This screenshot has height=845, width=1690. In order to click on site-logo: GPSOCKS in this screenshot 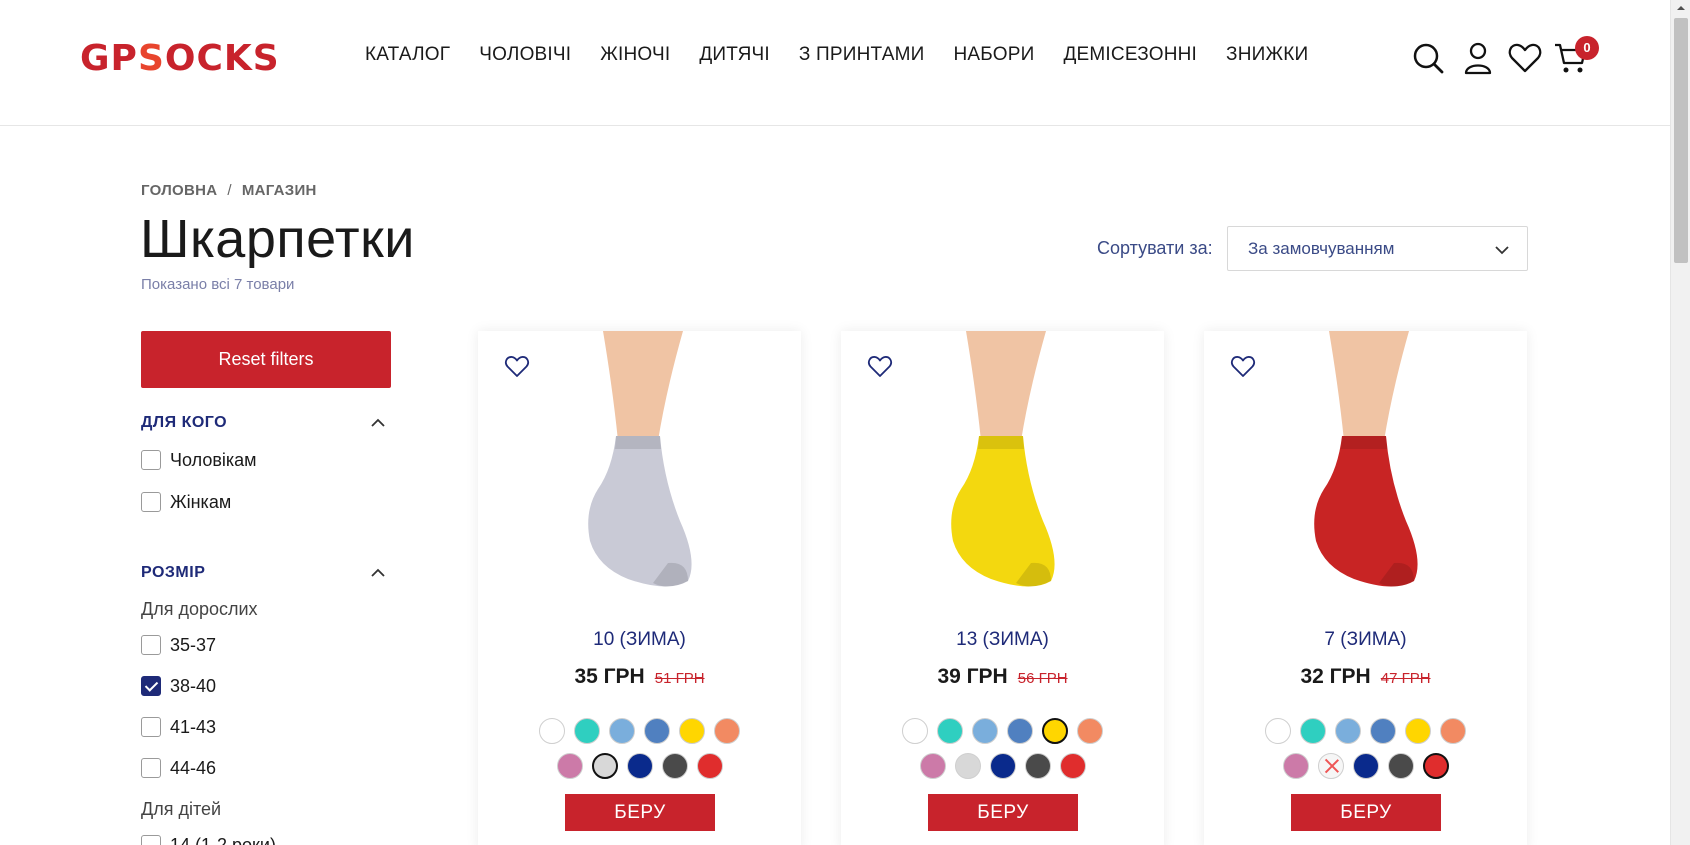, I will do `click(180, 58)`.